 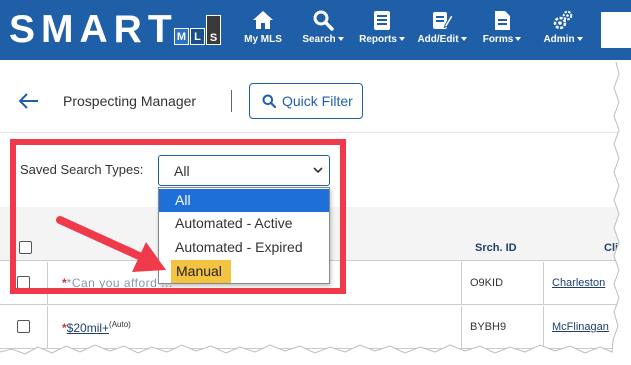 I want to click on nav-forms: Forms, so click(x=502, y=30).